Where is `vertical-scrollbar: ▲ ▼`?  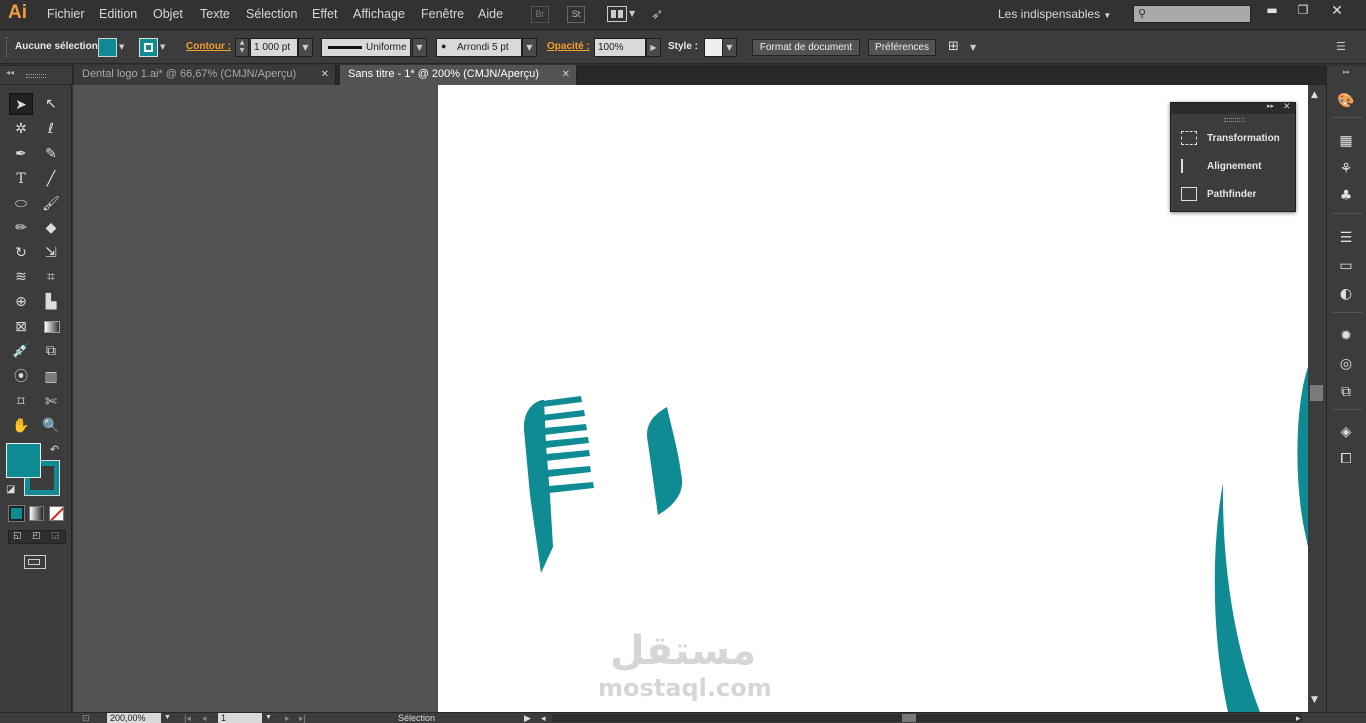 vertical-scrollbar: ▲ ▼ is located at coordinates (1317, 398).